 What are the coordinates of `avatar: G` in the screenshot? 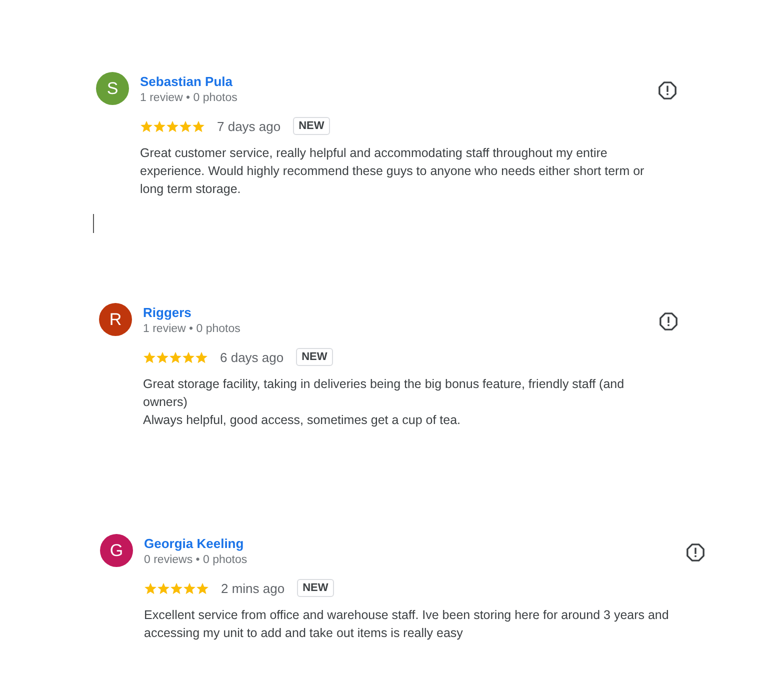 It's located at (116, 550).